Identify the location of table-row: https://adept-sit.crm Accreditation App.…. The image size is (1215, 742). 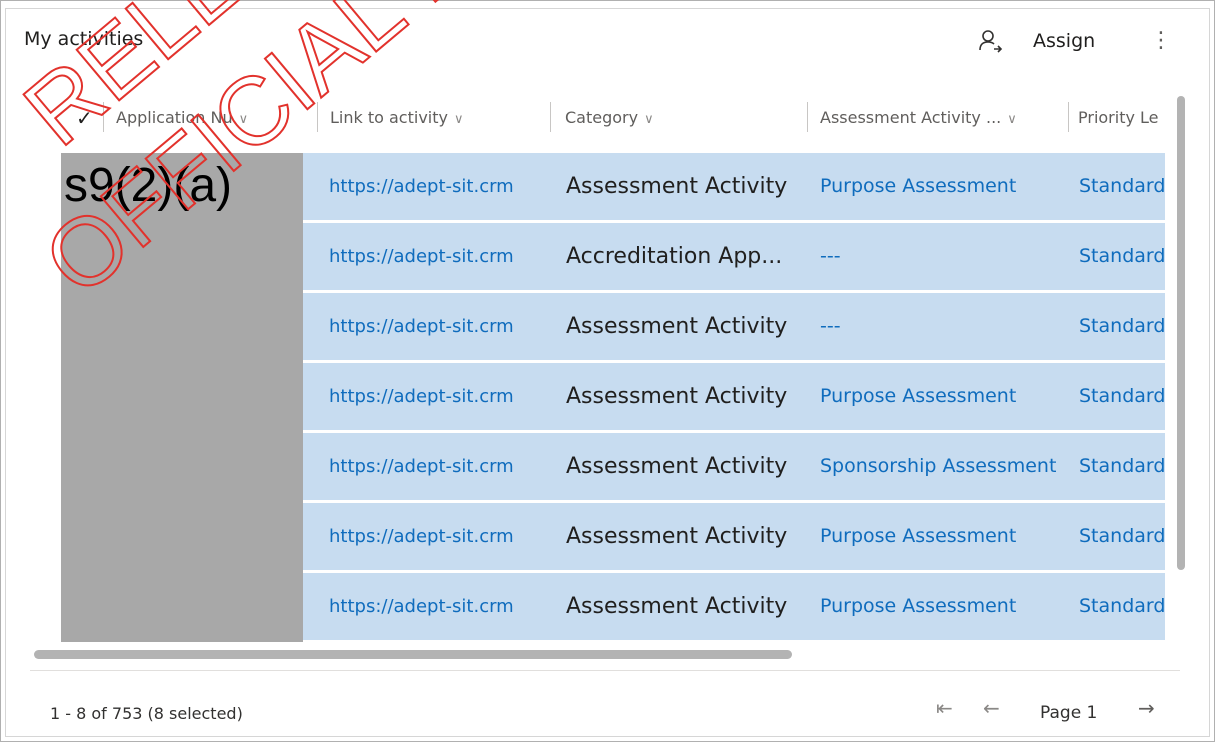
(734, 256).